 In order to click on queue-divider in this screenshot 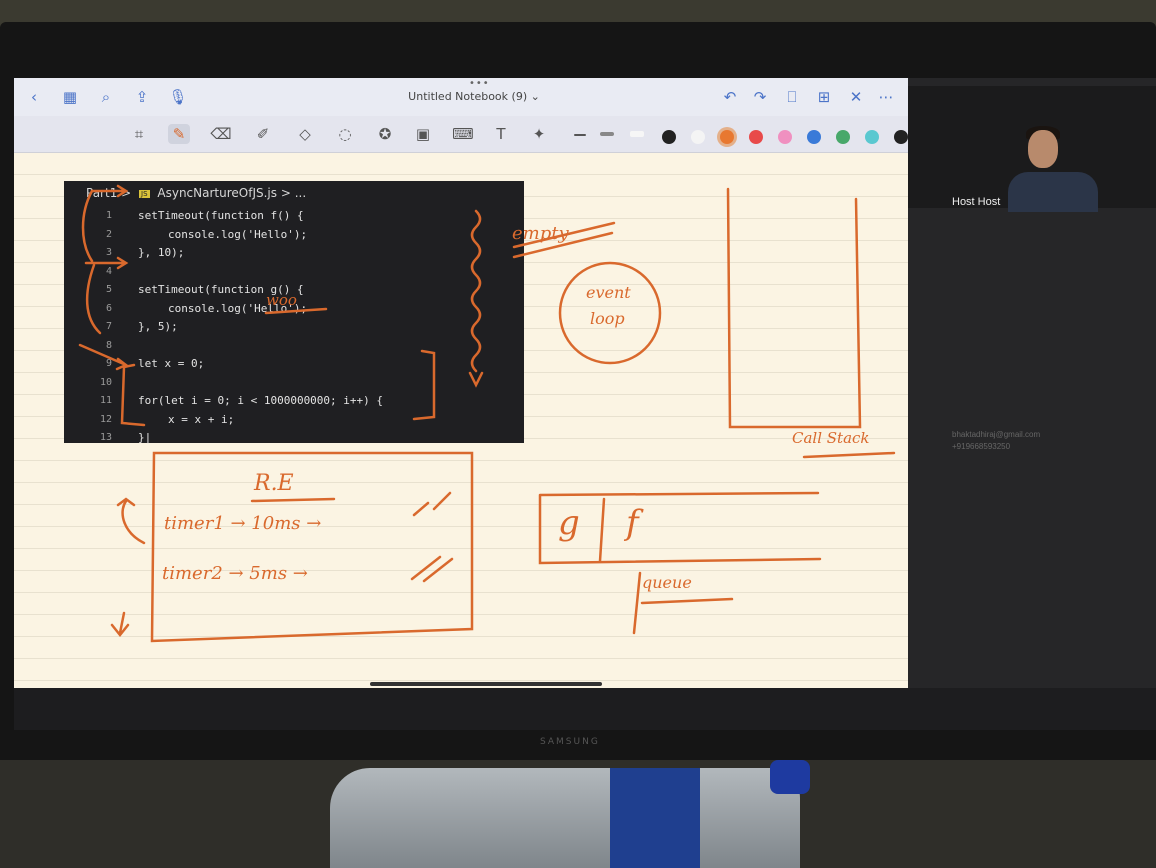, I will do `click(602, 530)`.